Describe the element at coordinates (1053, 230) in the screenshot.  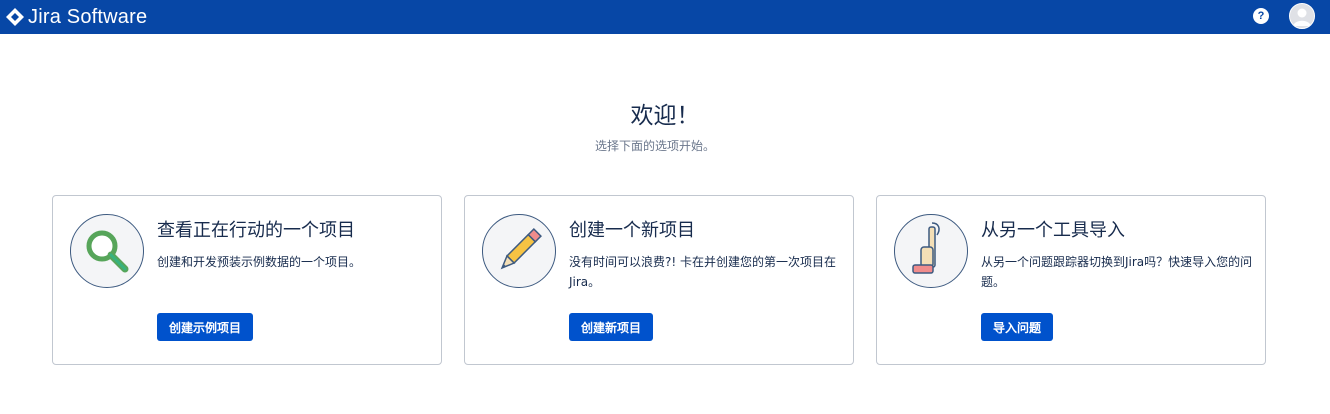
I see `card-title: 从另一个工具导入` at that location.